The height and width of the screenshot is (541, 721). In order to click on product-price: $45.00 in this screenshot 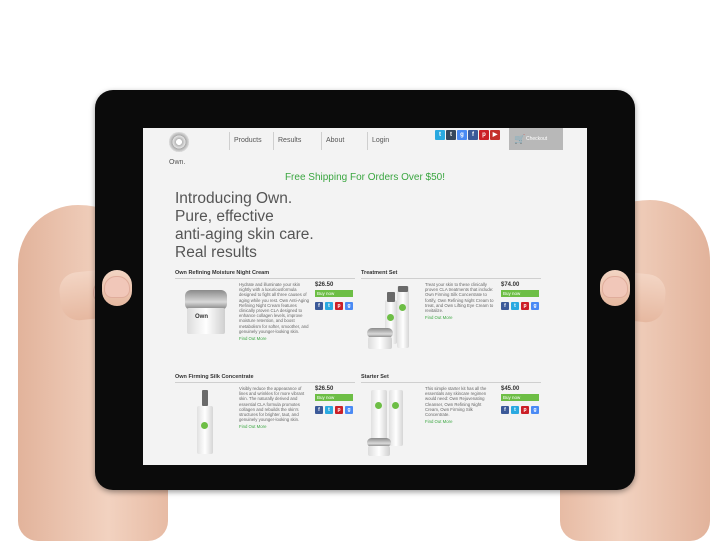, I will do `click(510, 389)`.